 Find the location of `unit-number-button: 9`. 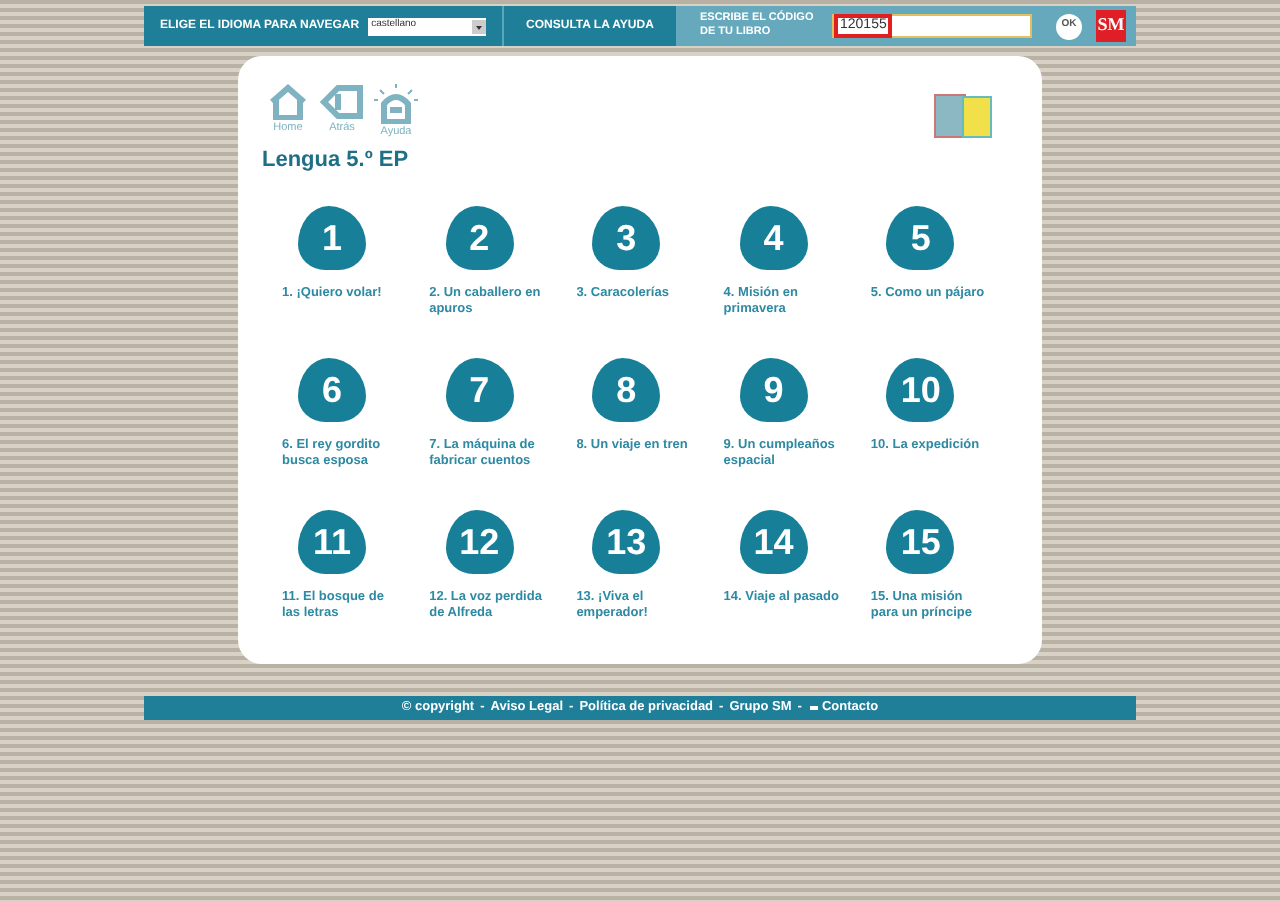

unit-number-button: 9 is located at coordinates (773, 390).